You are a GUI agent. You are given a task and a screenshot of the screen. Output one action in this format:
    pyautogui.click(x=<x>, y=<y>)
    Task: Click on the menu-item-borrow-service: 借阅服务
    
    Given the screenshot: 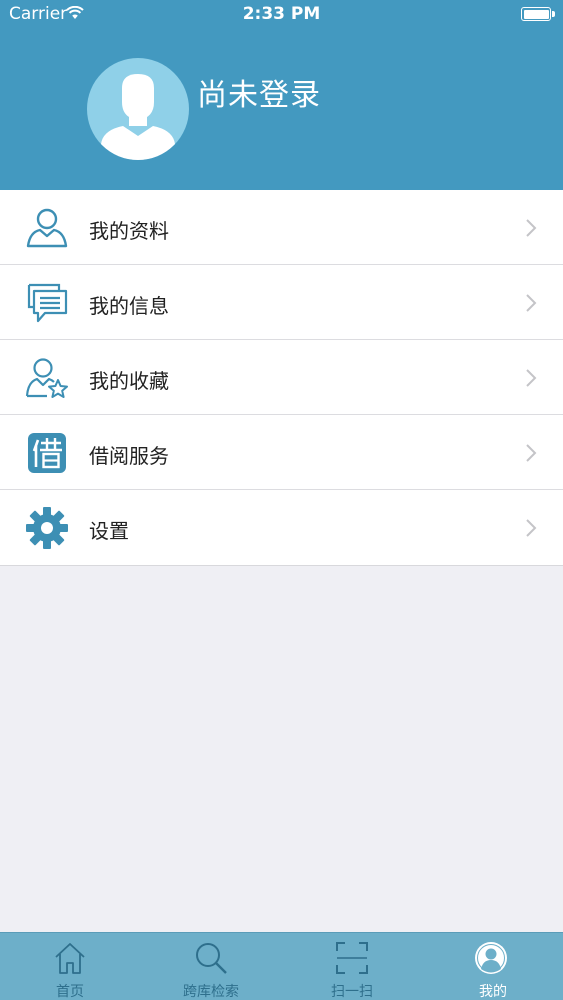 What is the action you would take?
    pyautogui.click(x=281, y=452)
    